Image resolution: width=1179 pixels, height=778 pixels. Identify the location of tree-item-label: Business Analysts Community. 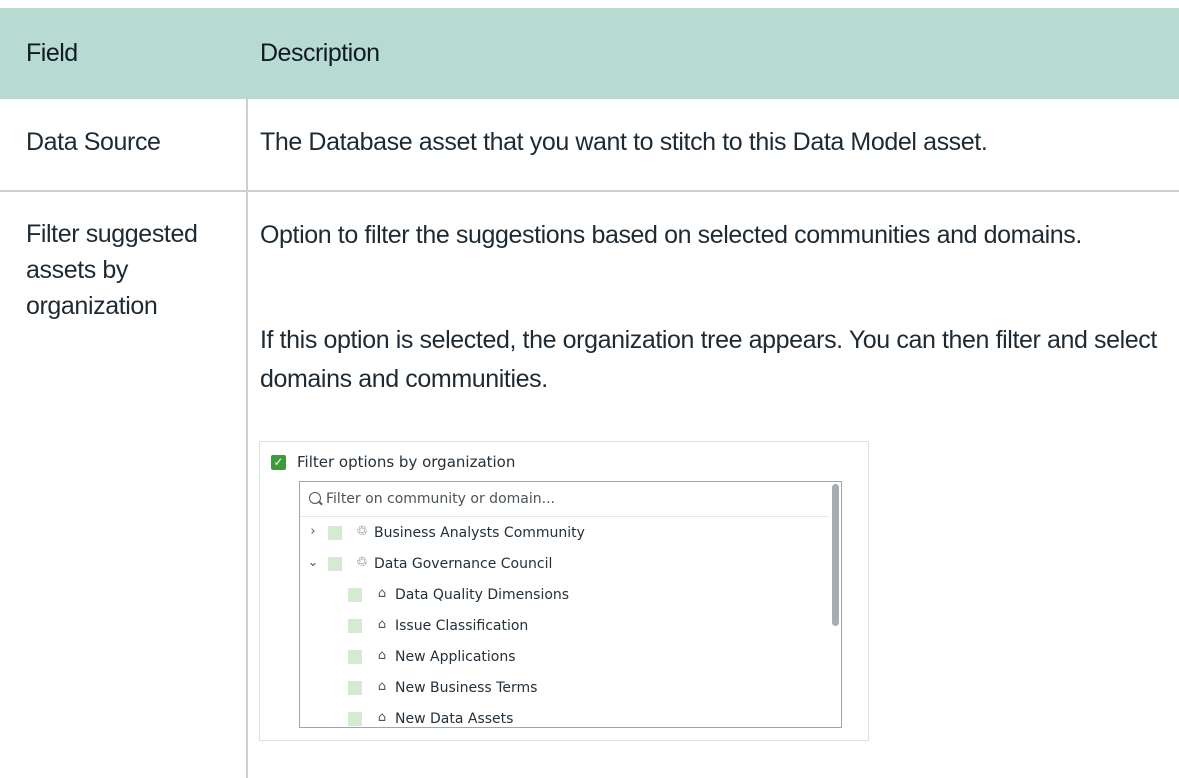
(479, 533).